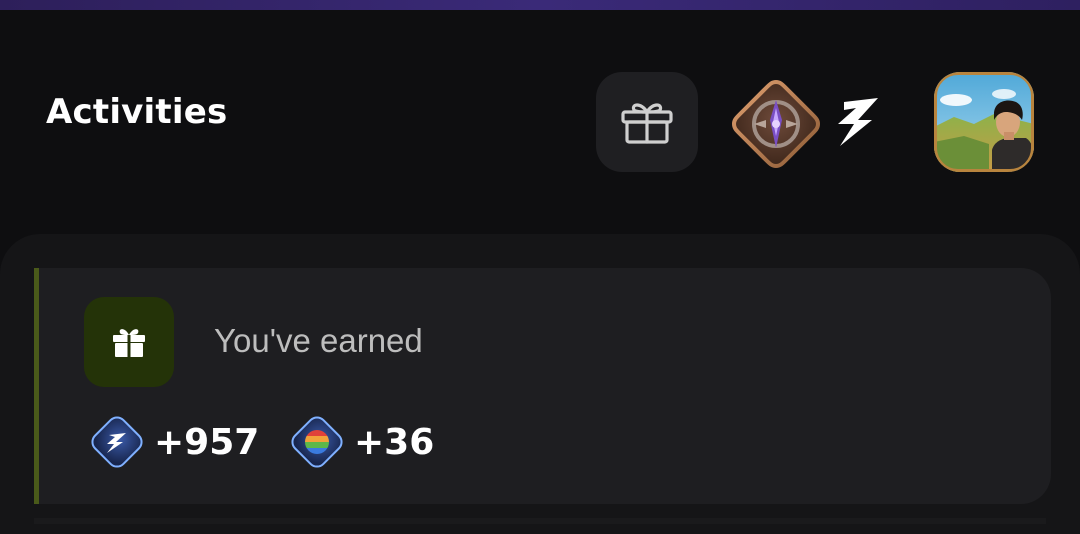 The height and width of the screenshot is (534, 1080). What do you see at coordinates (540, 5) in the screenshot?
I see `top-accent-bar` at bounding box center [540, 5].